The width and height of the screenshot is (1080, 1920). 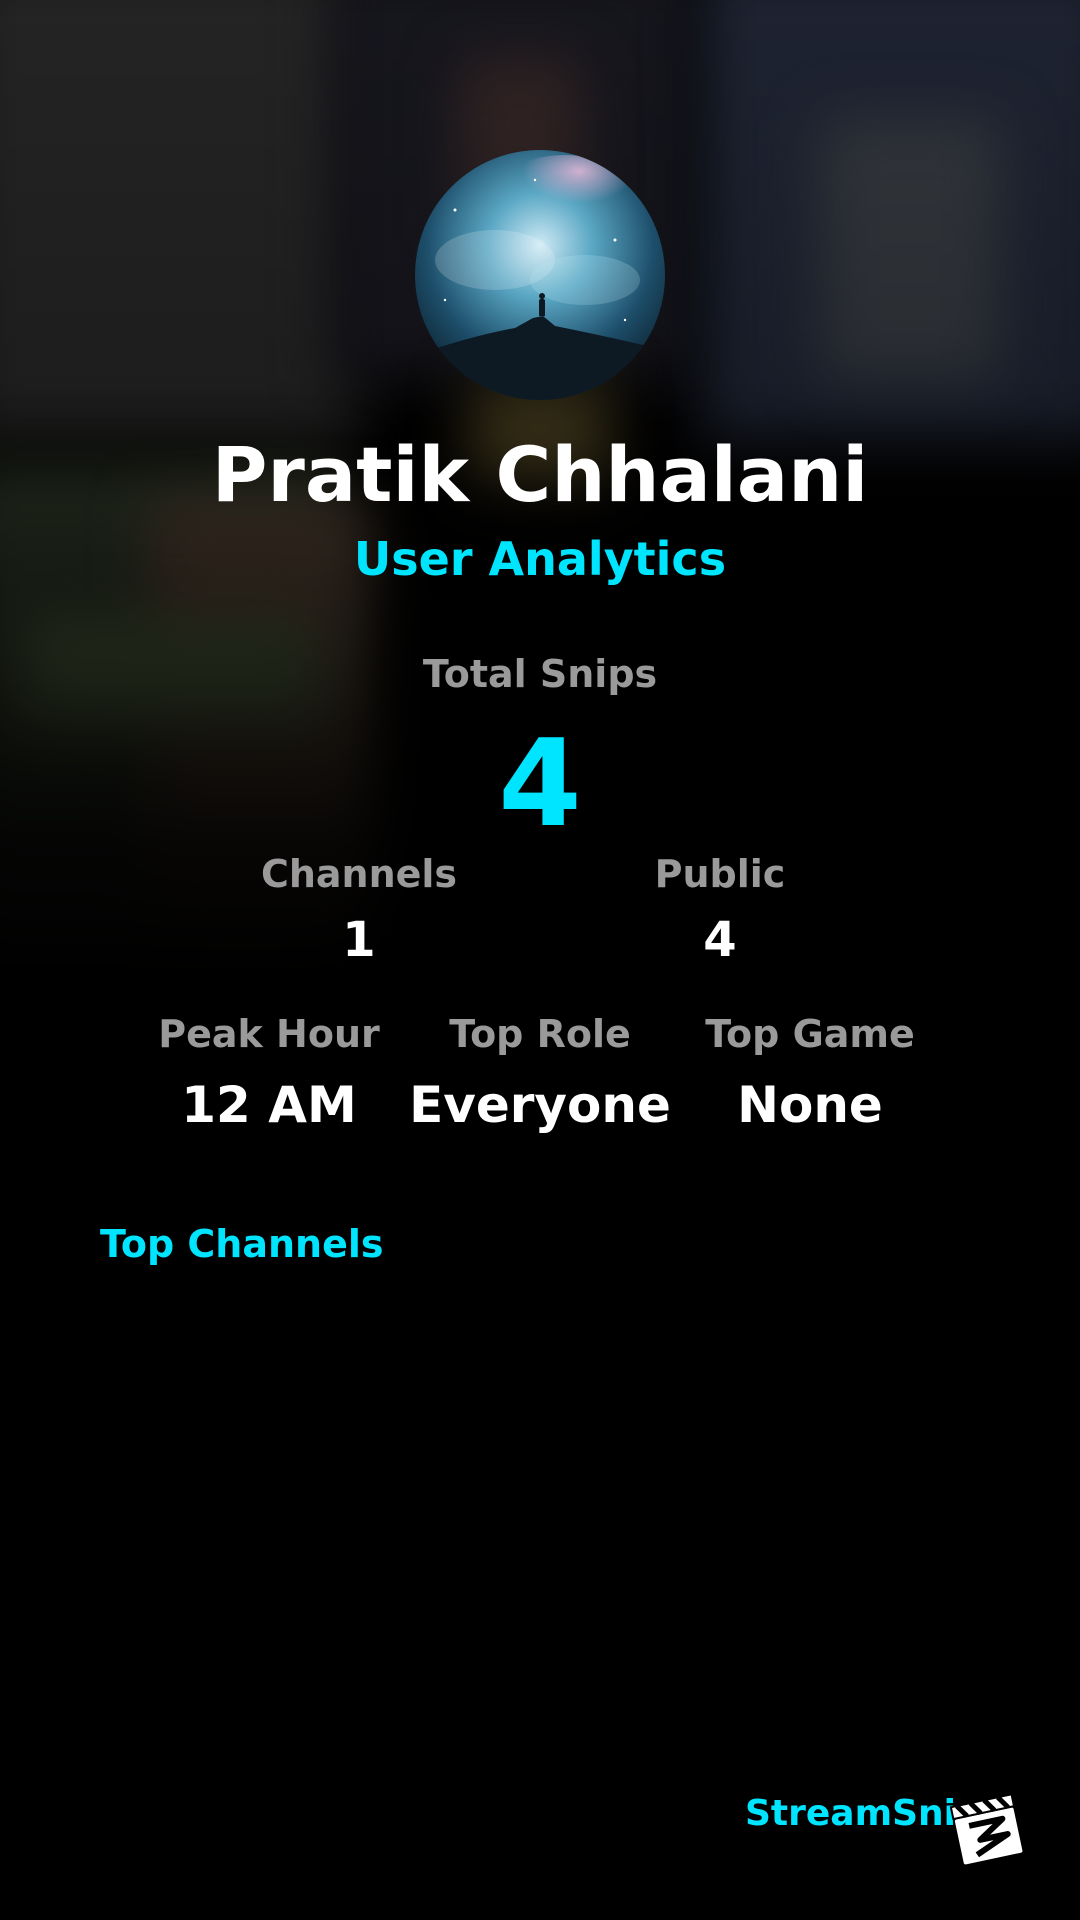 I want to click on top-role-label: Top Role, so click(x=540, y=1034).